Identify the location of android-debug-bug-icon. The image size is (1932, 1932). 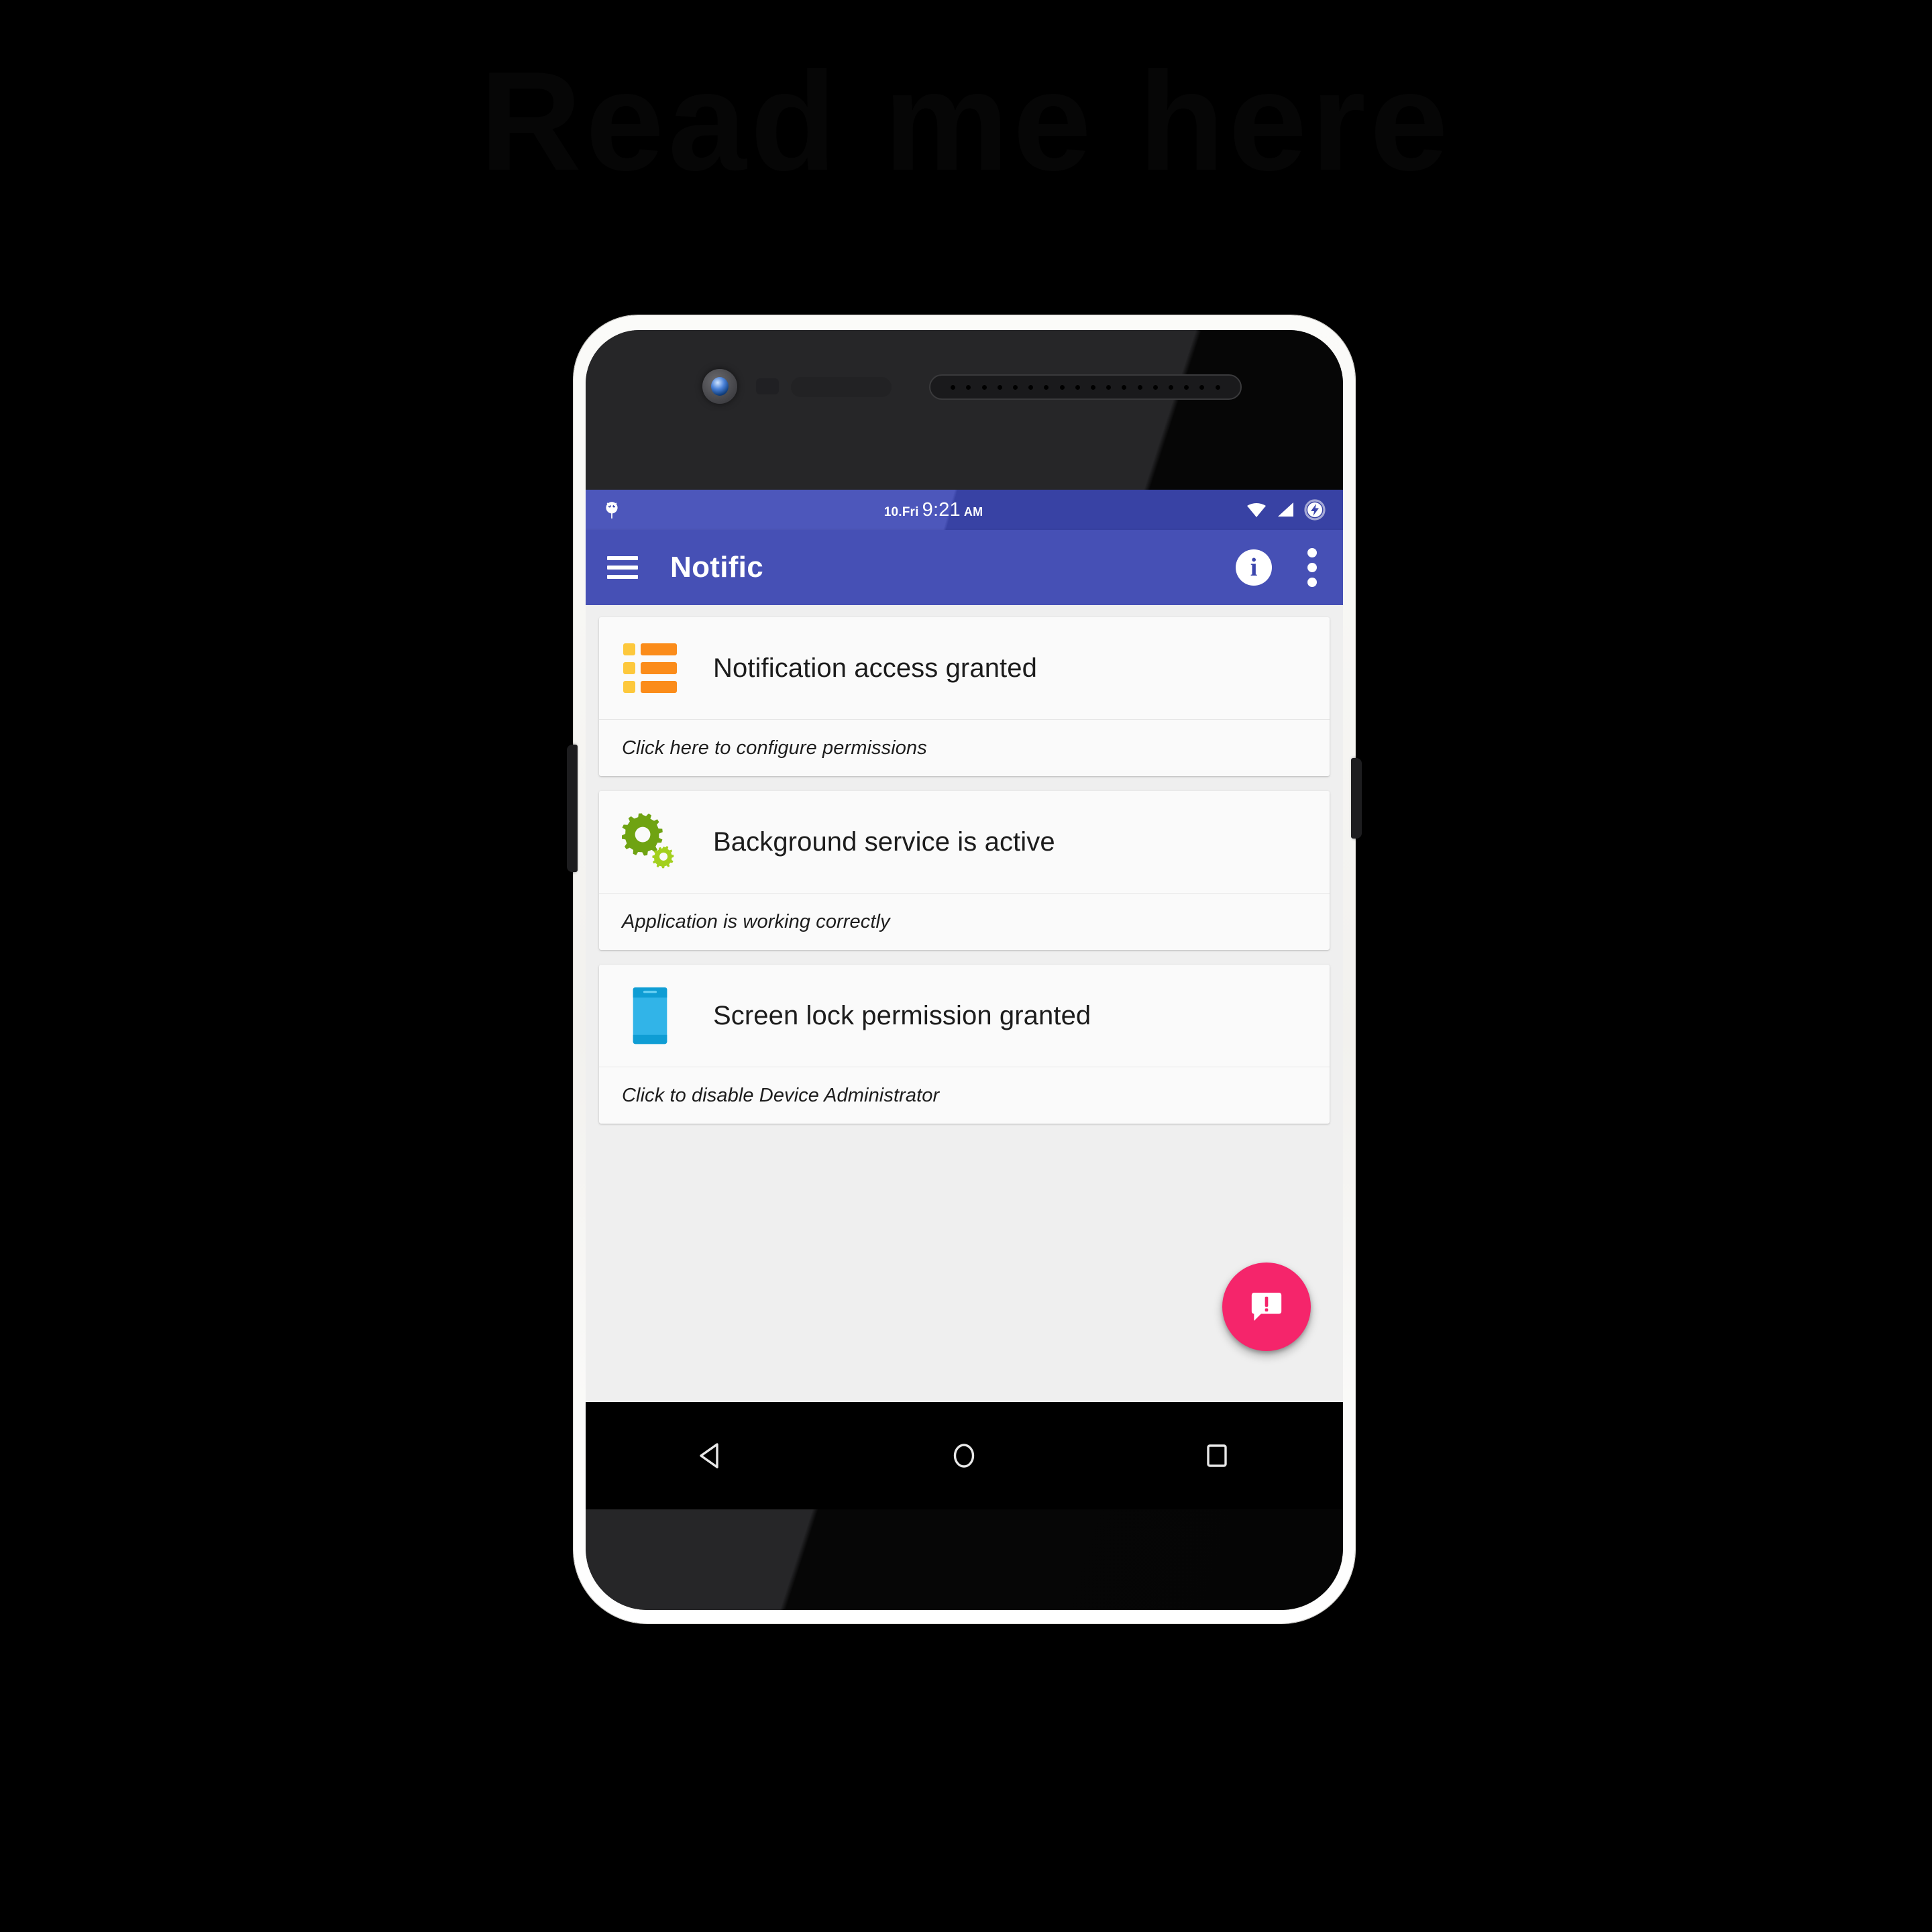
(612, 510).